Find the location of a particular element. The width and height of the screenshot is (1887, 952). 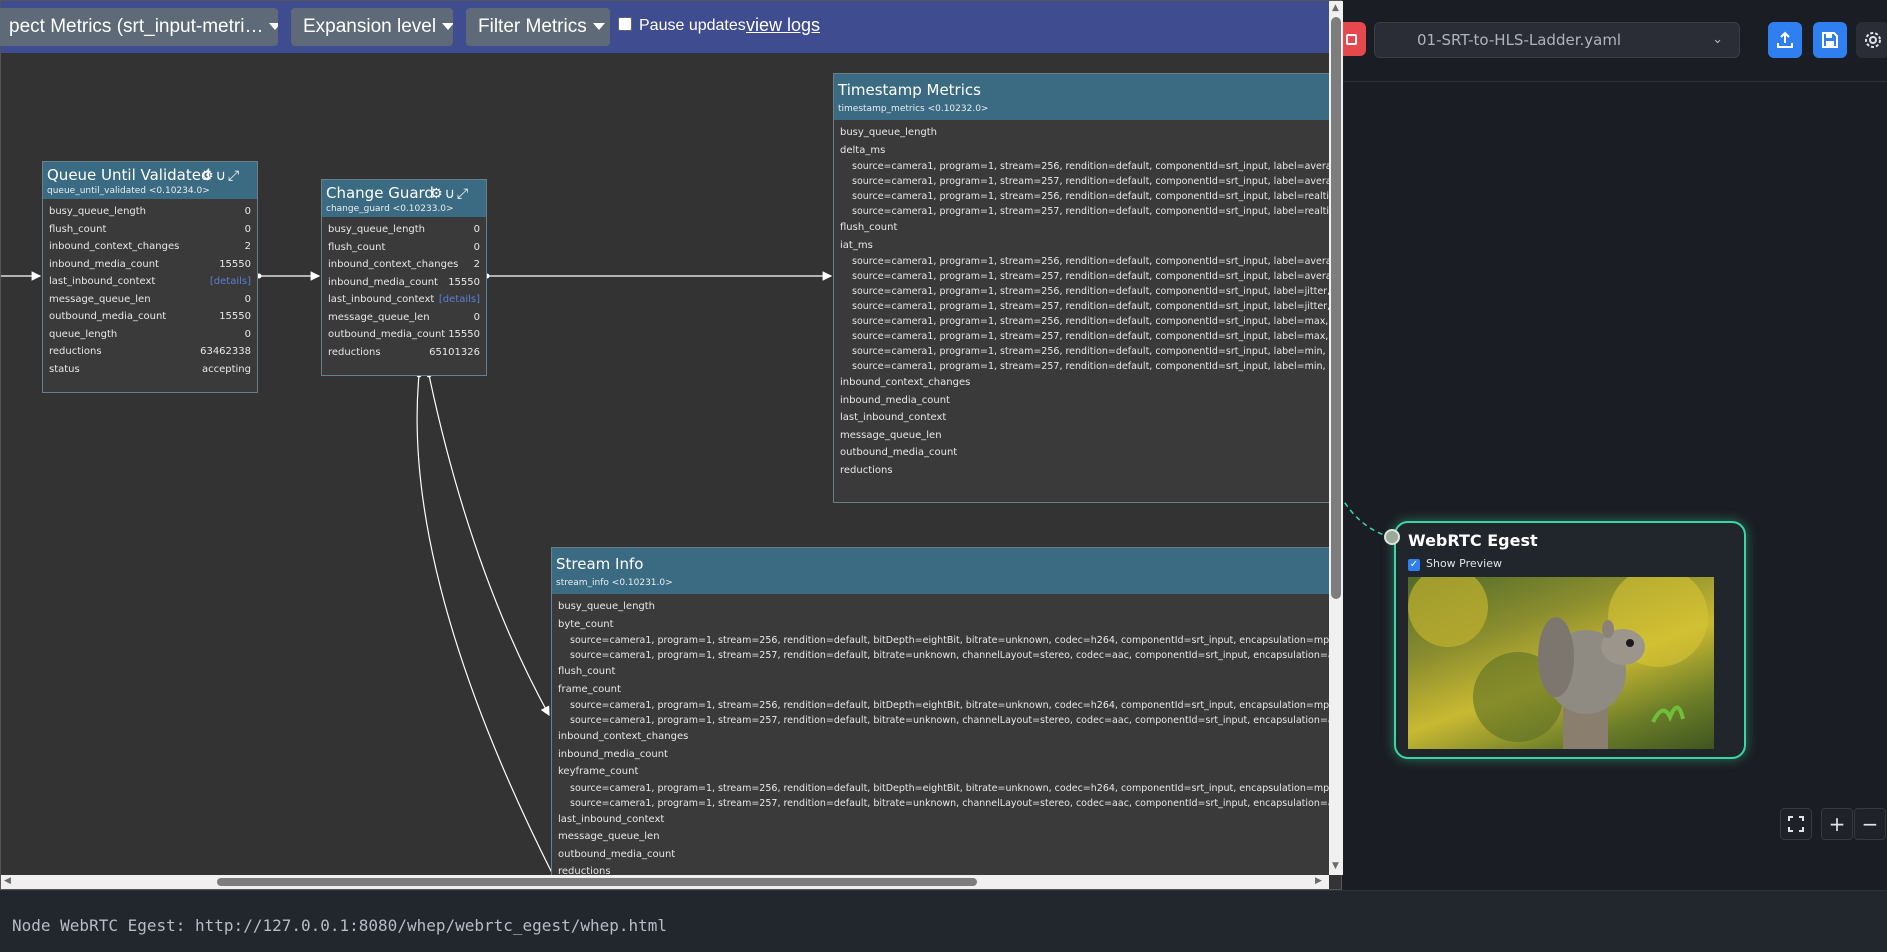

metric-row: reductions 65101326 is located at coordinates (404, 353).